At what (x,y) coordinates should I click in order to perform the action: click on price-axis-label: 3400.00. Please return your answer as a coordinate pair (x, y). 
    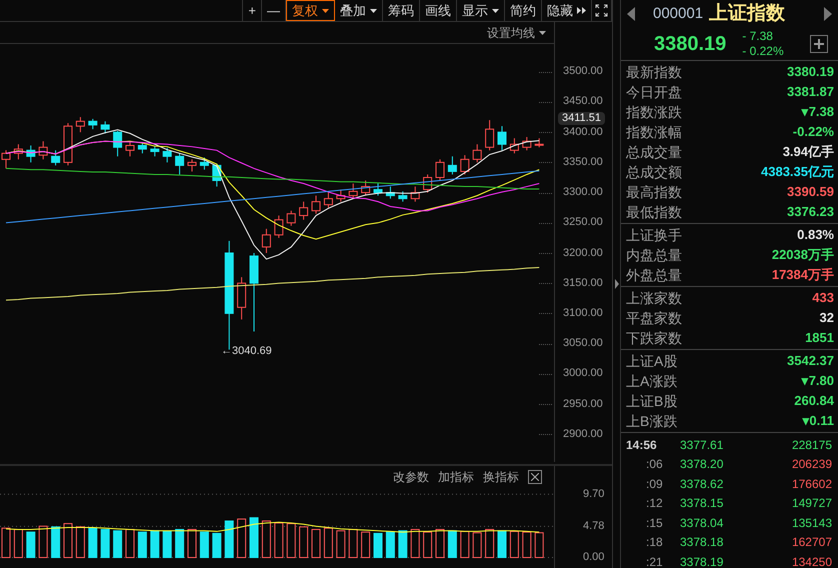
    Looking at the image, I should click on (583, 132).